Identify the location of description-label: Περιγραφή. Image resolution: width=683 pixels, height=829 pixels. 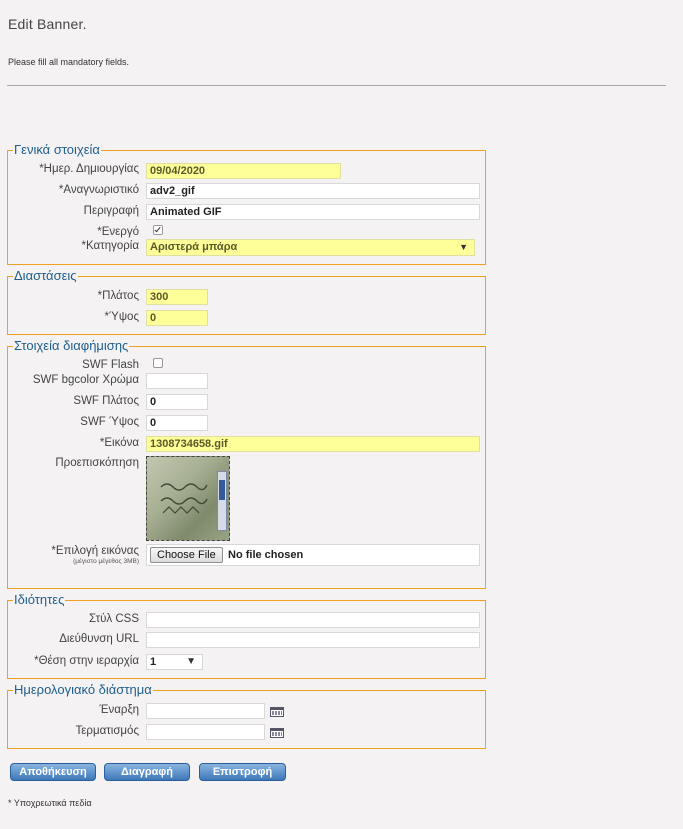
(111, 211).